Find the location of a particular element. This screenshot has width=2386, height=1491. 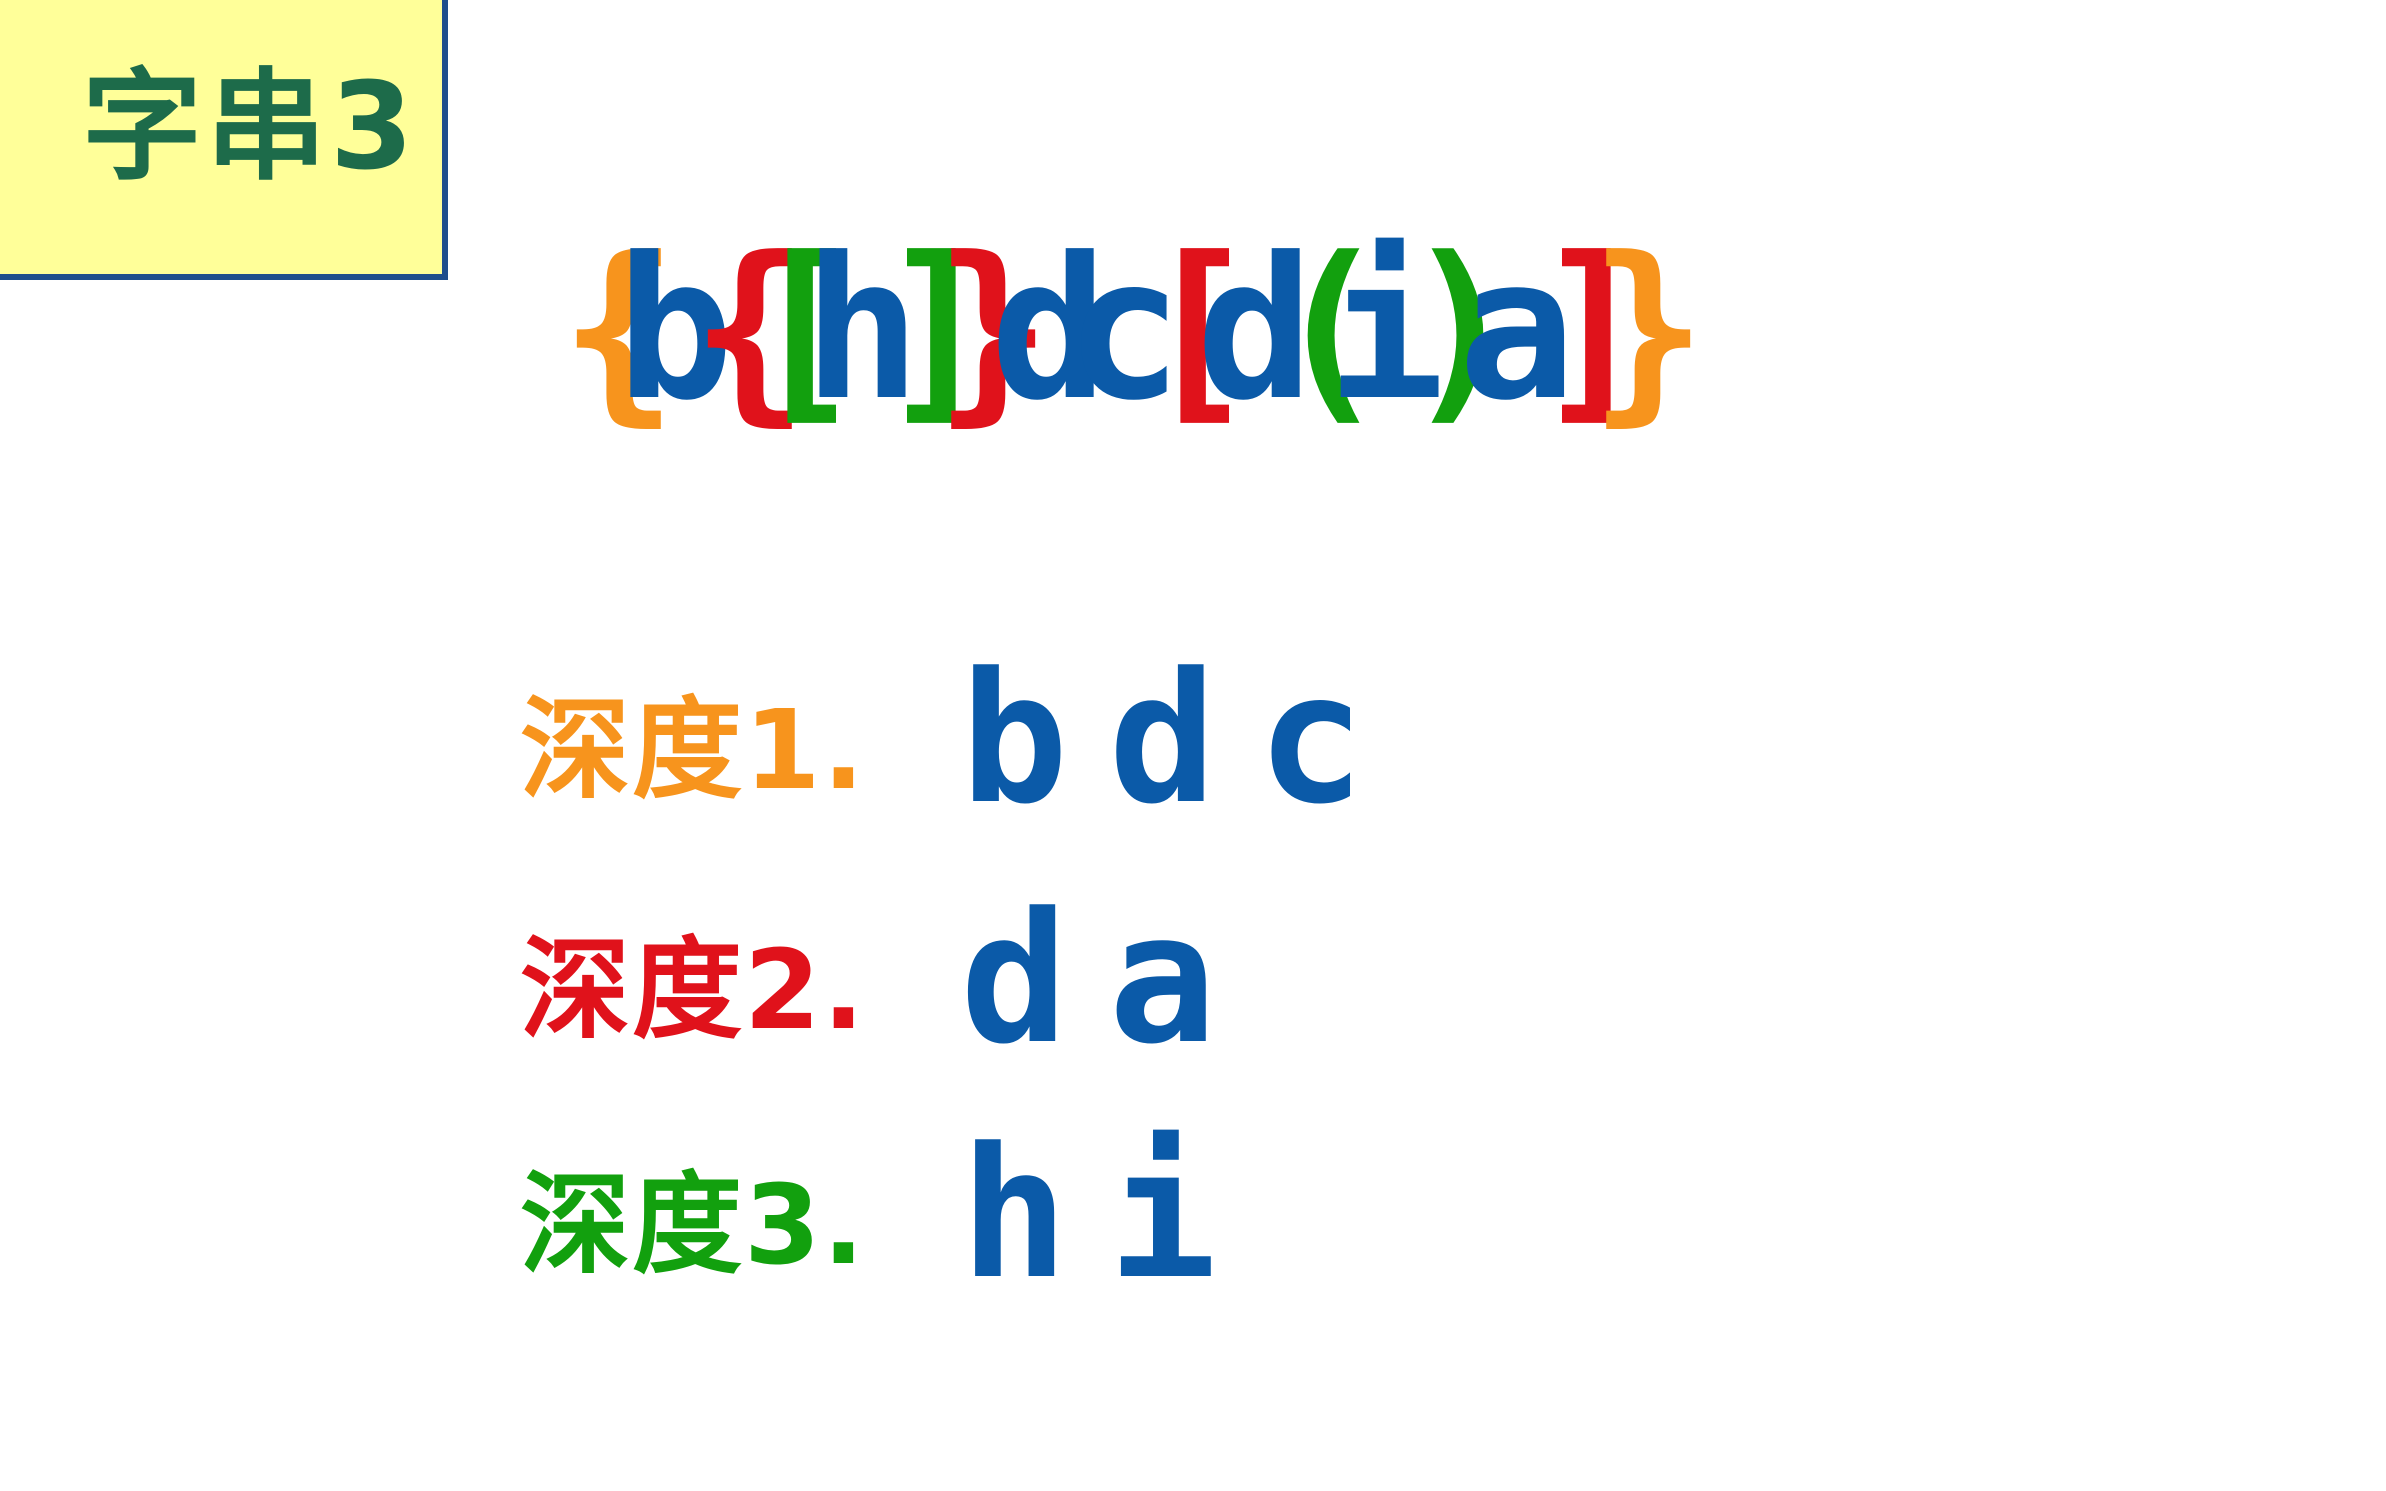

depth-label-3: 深度3. is located at coordinates (693, 1225).